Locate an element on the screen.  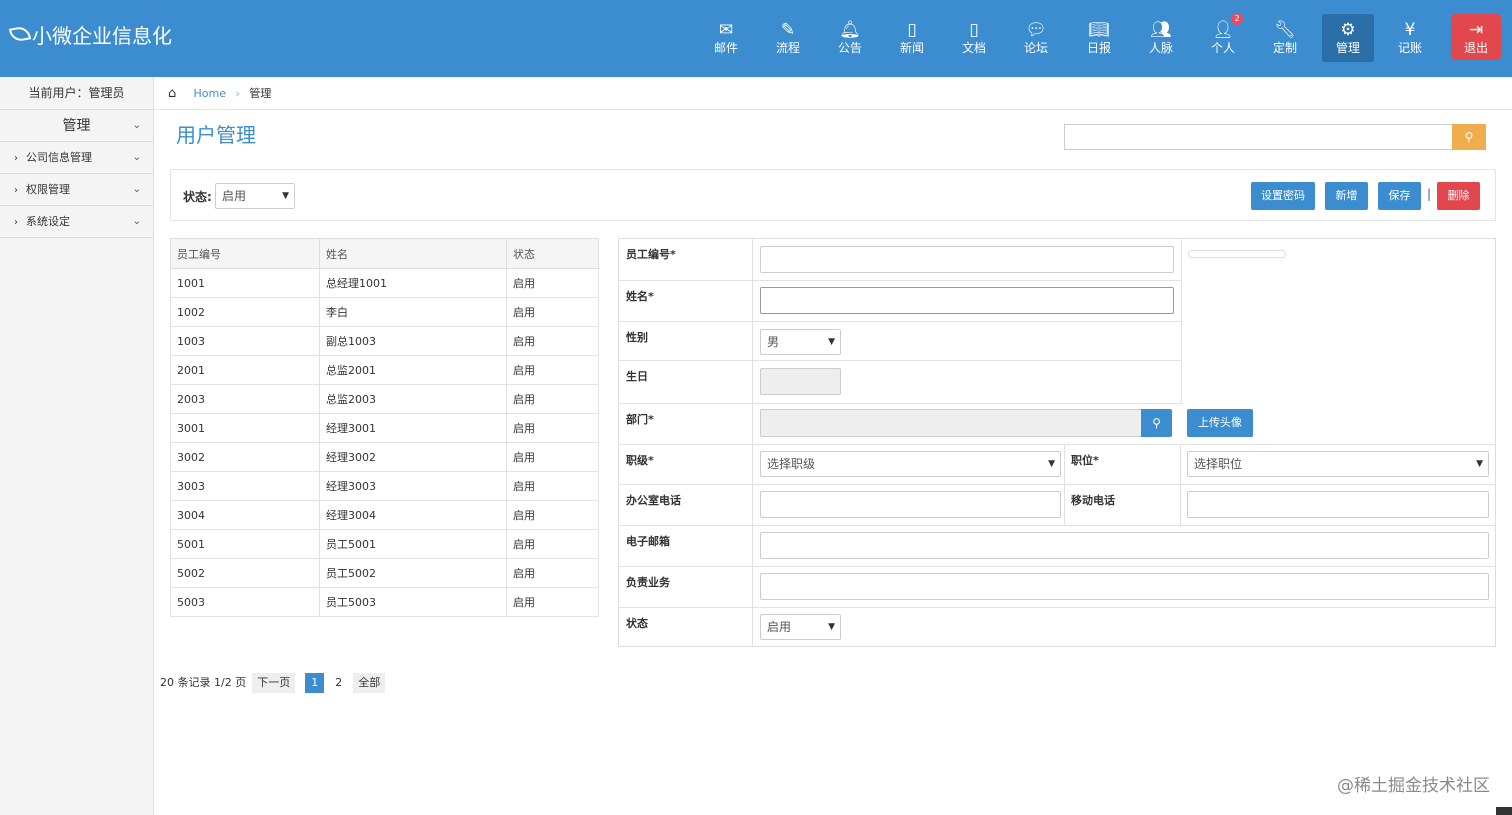
nav-item-label: 定制 is located at coordinates (1284, 48).